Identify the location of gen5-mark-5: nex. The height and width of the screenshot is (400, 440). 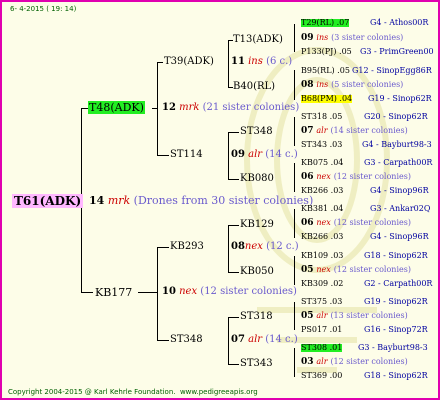
(323, 222).